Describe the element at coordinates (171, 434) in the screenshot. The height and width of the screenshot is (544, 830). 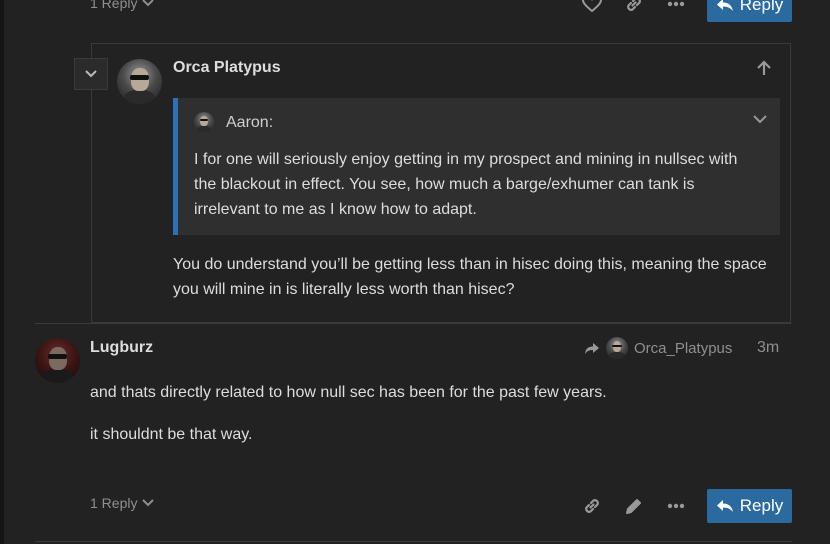
I see `post-paragraph-2: it shouldnt be that way.` at that location.